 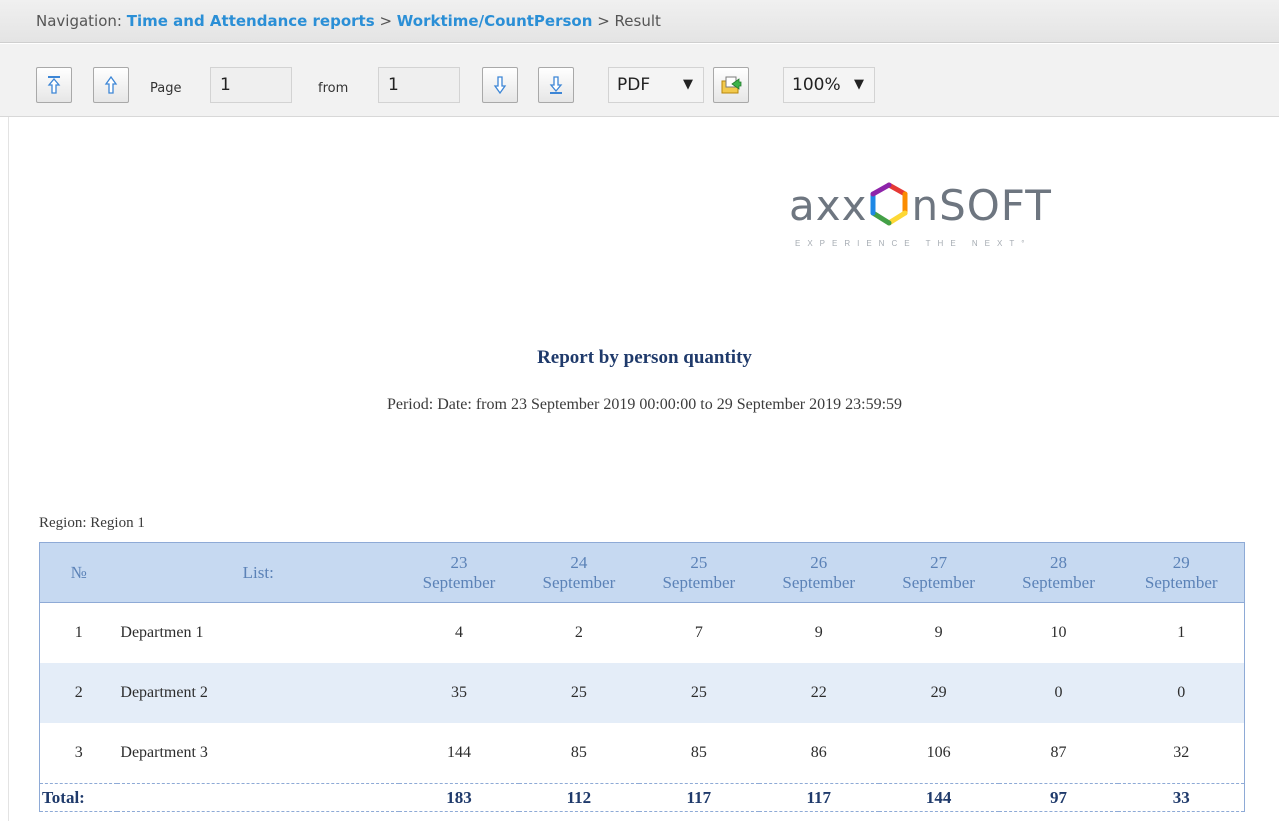 I want to click on table-row: 2 Department 2 35 25 25 22 29 0 0, so click(x=642, y=693).